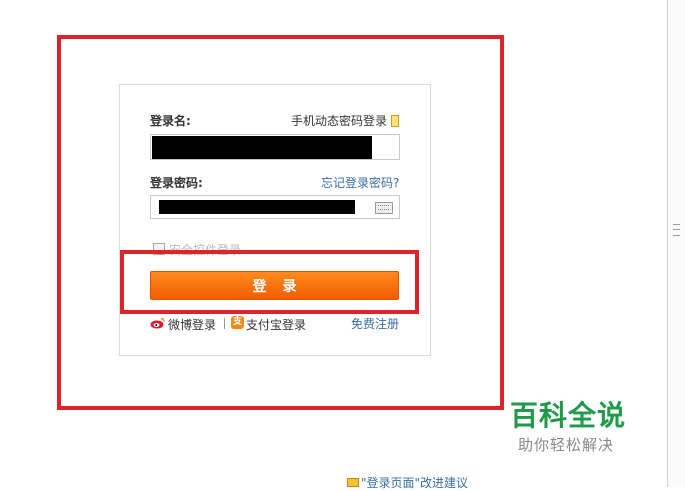 The height and width of the screenshot is (491, 685). What do you see at coordinates (269, 282) in the screenshot?
I see `annotation-box-button` at bounding box center [269, 282].